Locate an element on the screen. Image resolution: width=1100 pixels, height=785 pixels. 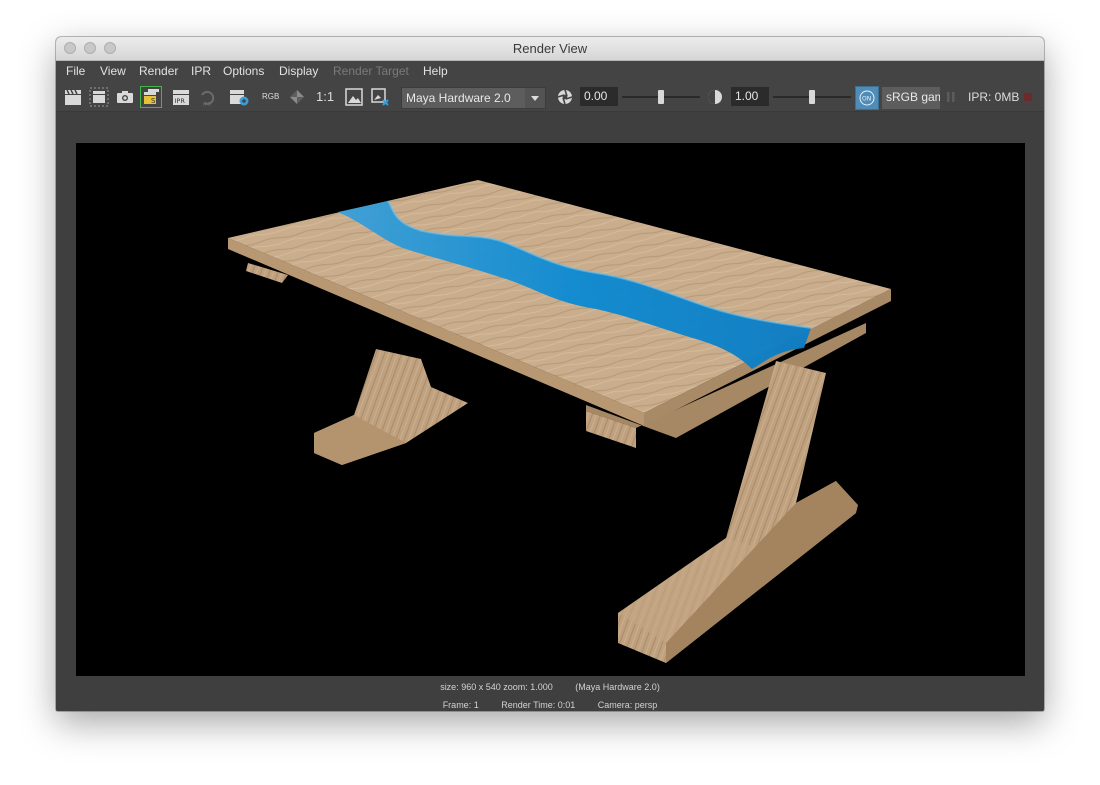
real-size-button: 1:1 is located at coordinates (325, 96).